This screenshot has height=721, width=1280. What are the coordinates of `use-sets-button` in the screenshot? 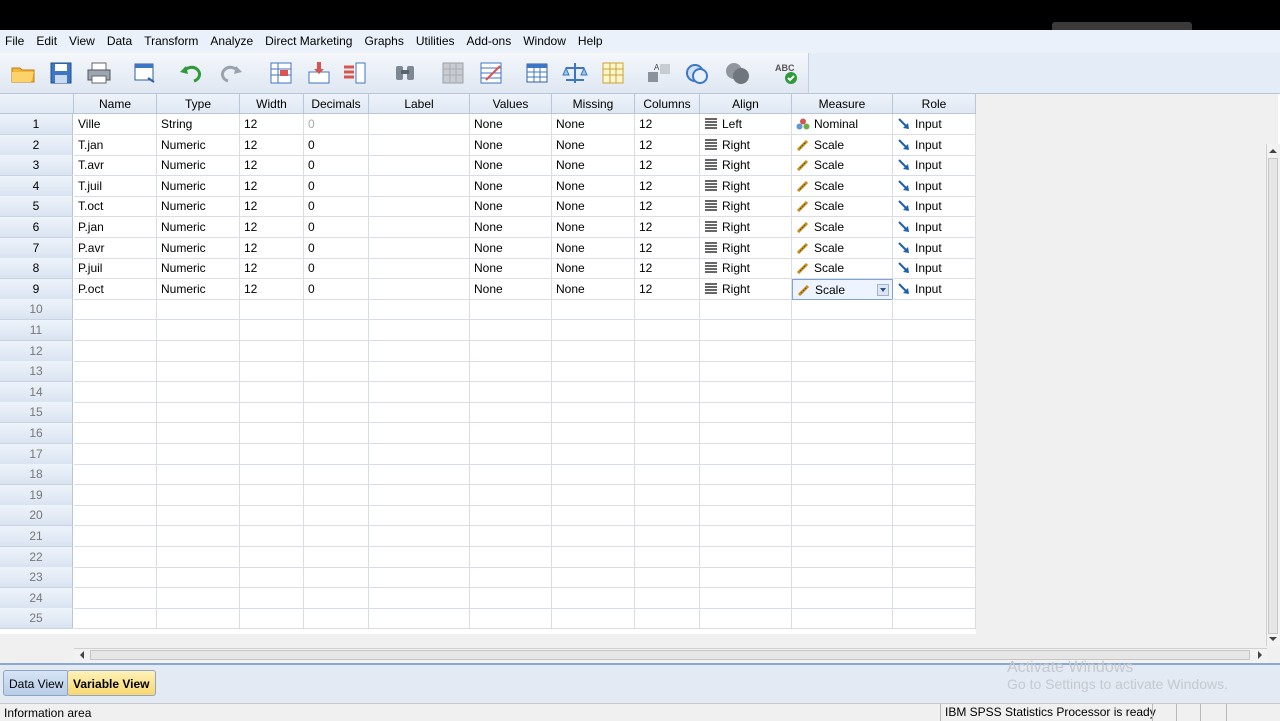 It's located at (697, 73).